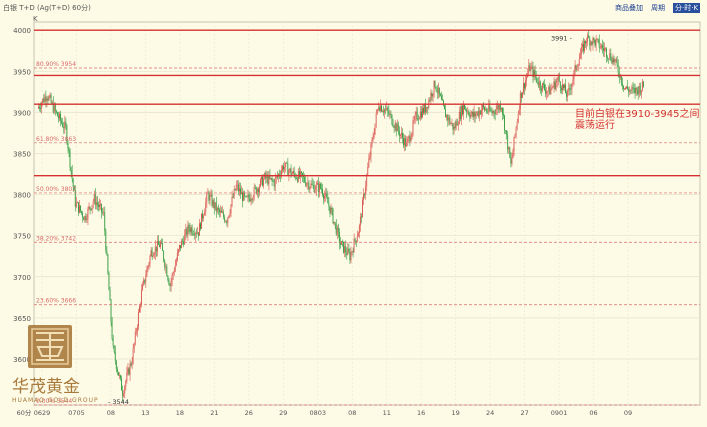 This screenshot has height=427, width=707. Describe the element at coordinates (56, 189) in the screenshot. I see `fib-label: 50.00% 3802` at that location.